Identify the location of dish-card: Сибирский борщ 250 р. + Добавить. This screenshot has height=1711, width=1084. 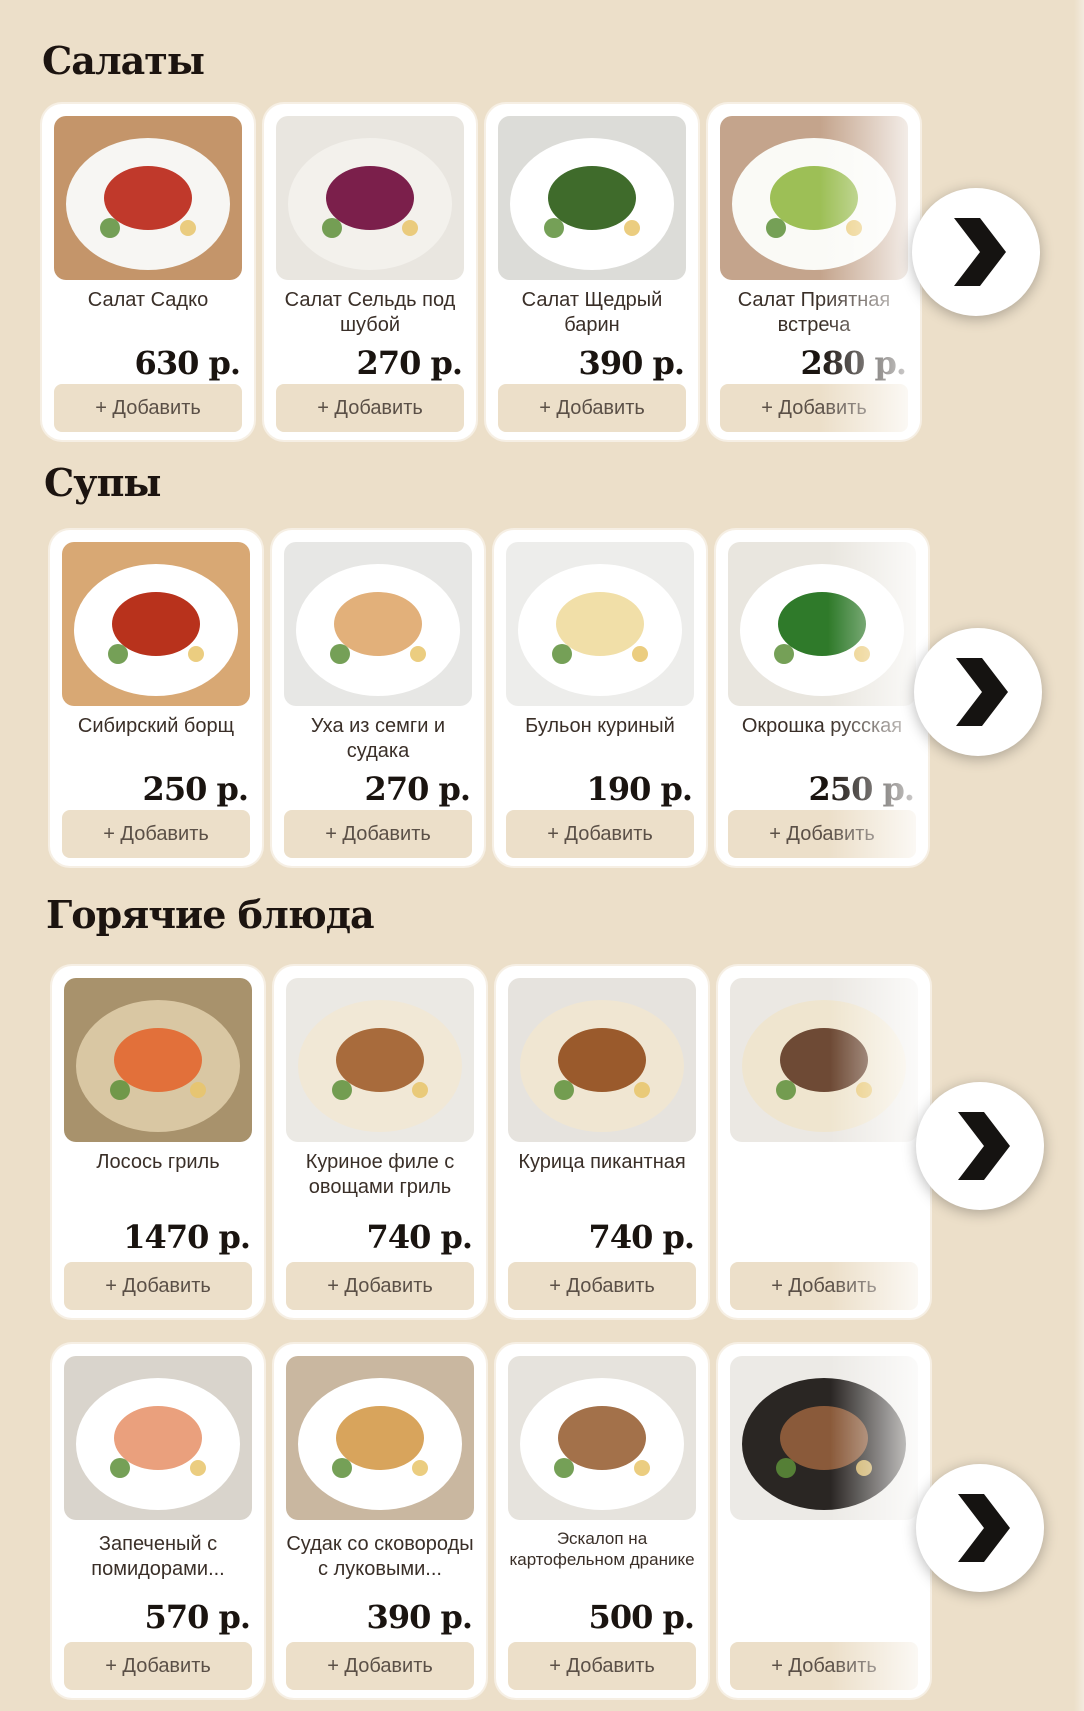
(156, 698).